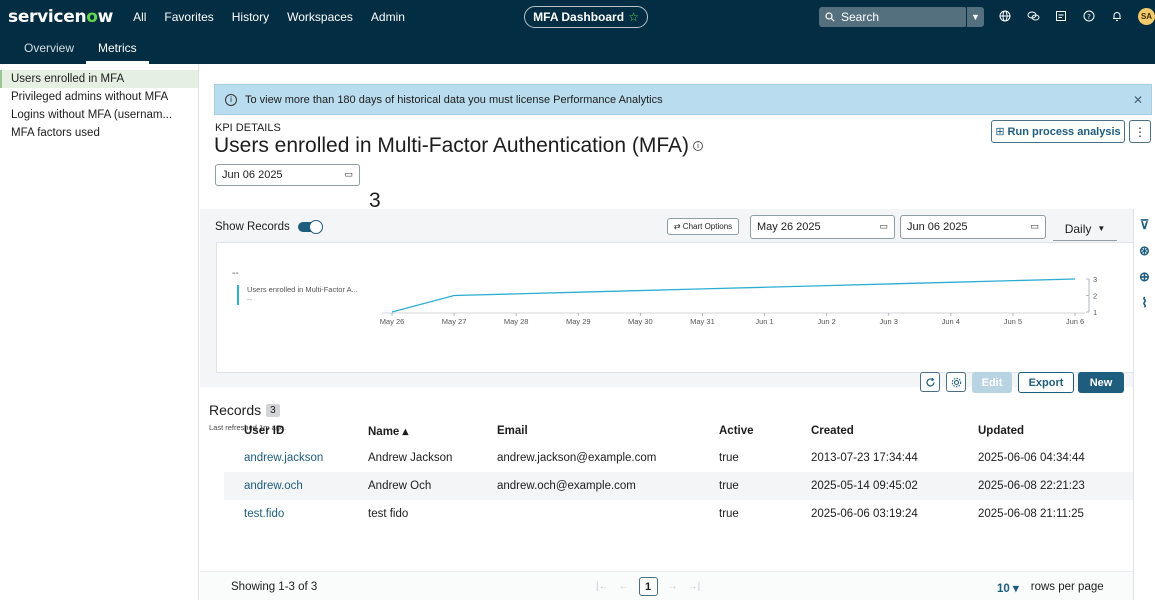 This screenshot has height=600, width=1155. I want to click on forecast-icon: ⌇, so click(1144, 304).